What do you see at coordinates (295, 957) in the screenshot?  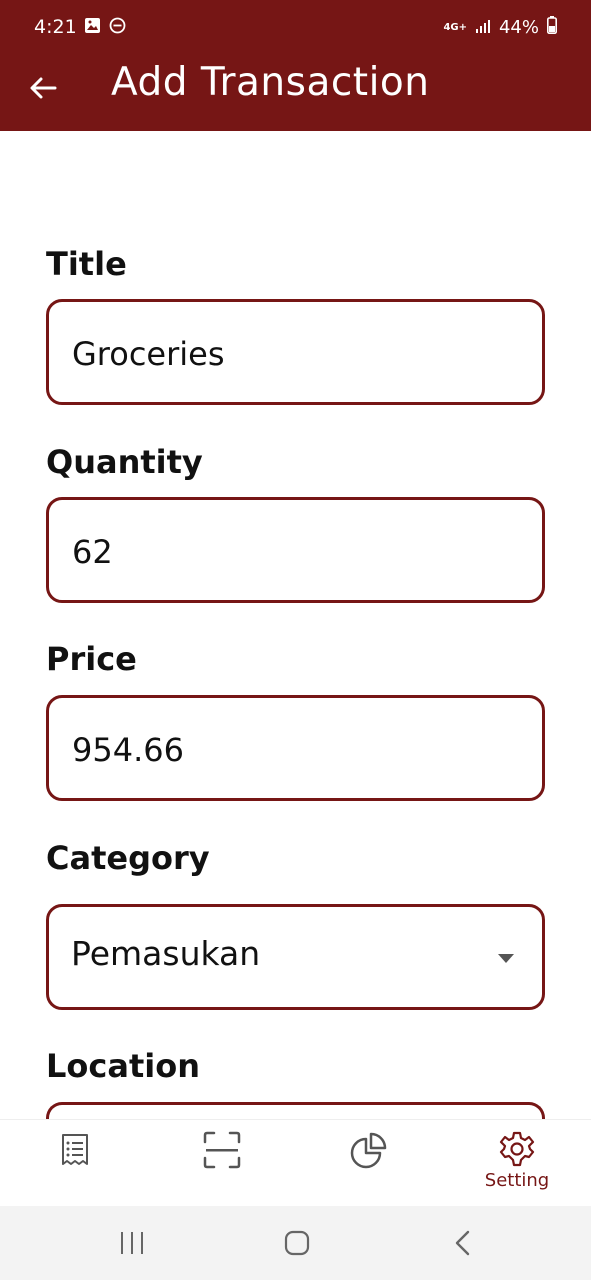 I see `category-dropdown: Pemasukan` at bounding box center [295, 957].